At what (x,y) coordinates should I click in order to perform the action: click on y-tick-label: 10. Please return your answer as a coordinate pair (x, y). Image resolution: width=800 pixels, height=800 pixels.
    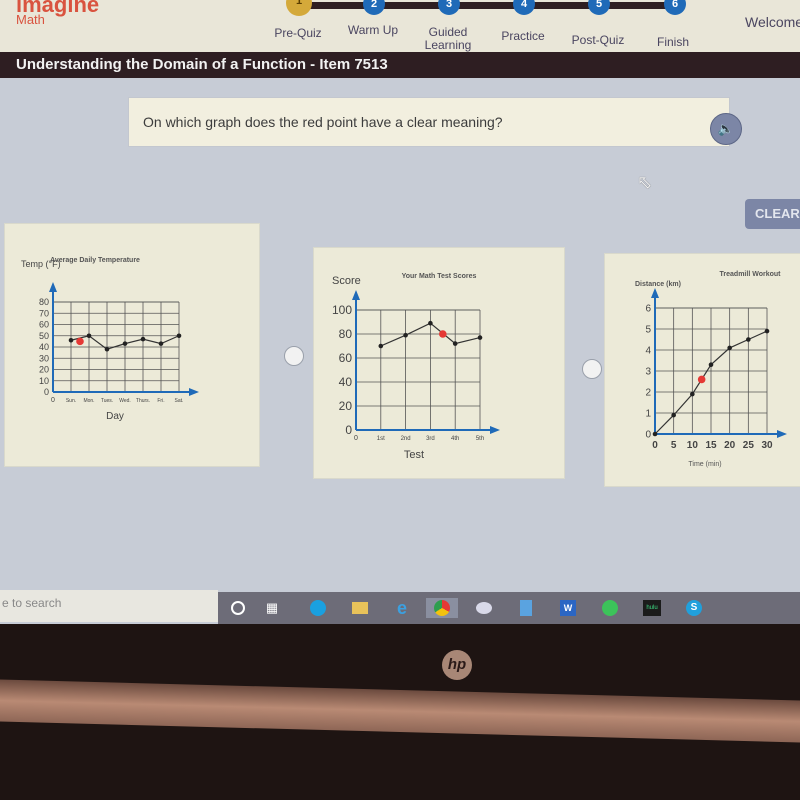
    Looking at the image, I should click on (44, 381).